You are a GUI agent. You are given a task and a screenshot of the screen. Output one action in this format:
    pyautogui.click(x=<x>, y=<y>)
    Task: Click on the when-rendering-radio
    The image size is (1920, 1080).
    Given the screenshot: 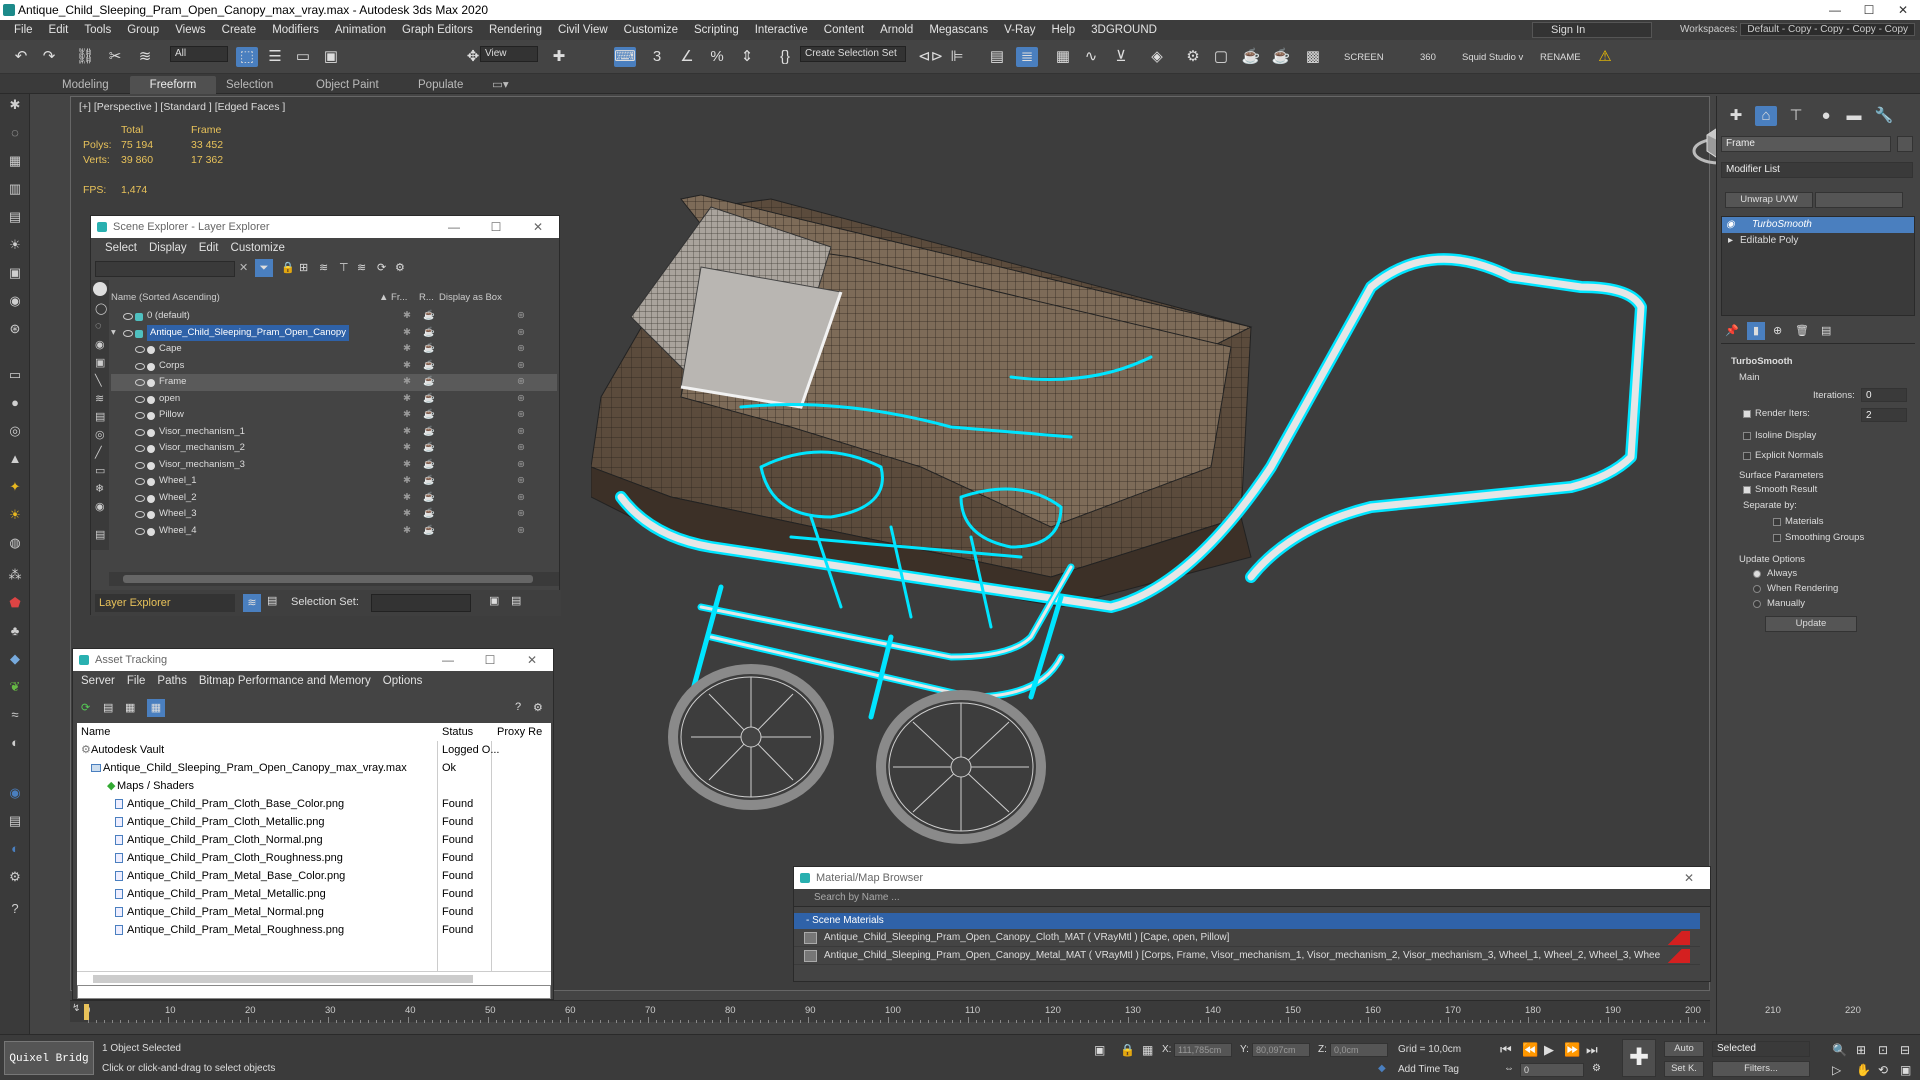 What is the action you would take?
    pyautogui.click(x=1757, y=589)
    